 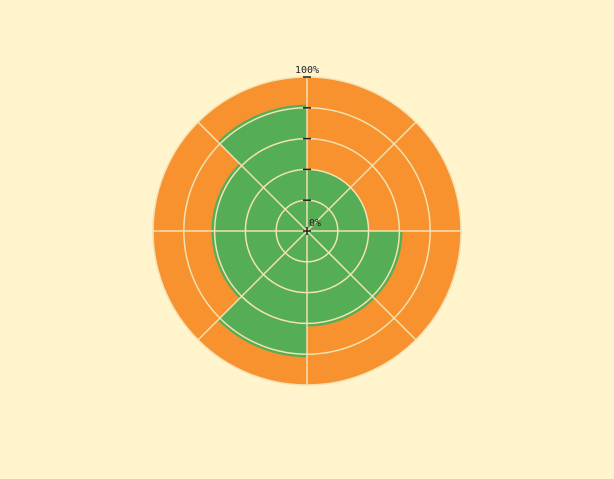 What do you see at coordinates (315, 223) in the screenshot?
I see `r-label-0: 0%` at bounding box center [315, 223].